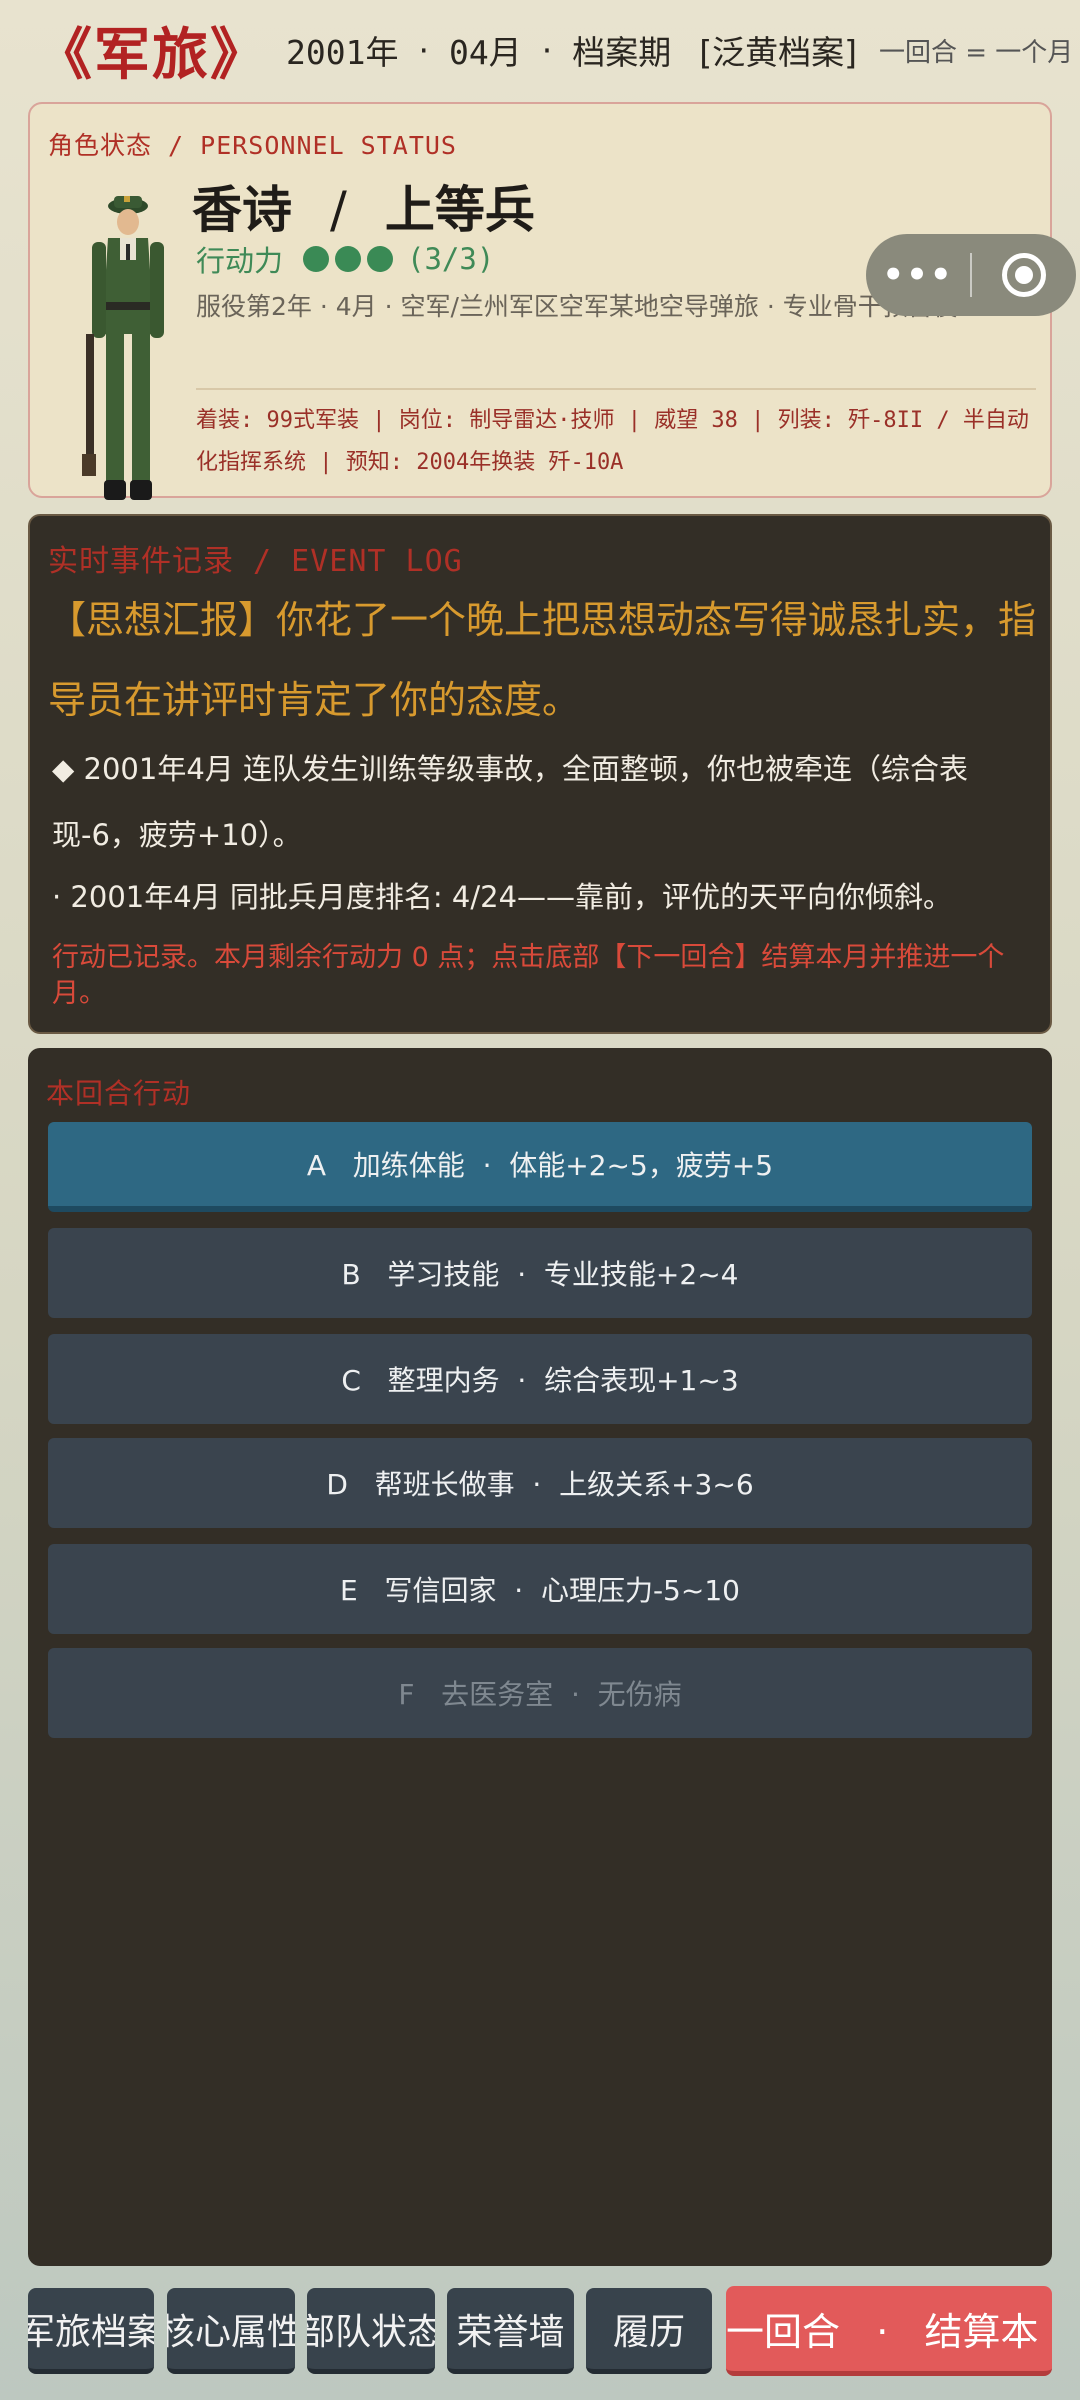 This screenshot has height=2400, width=1080. Describe the element at coordinates (363, 206) in the screenshot. I see `character-name-rank: 香诗 / 上等兵` at that location.